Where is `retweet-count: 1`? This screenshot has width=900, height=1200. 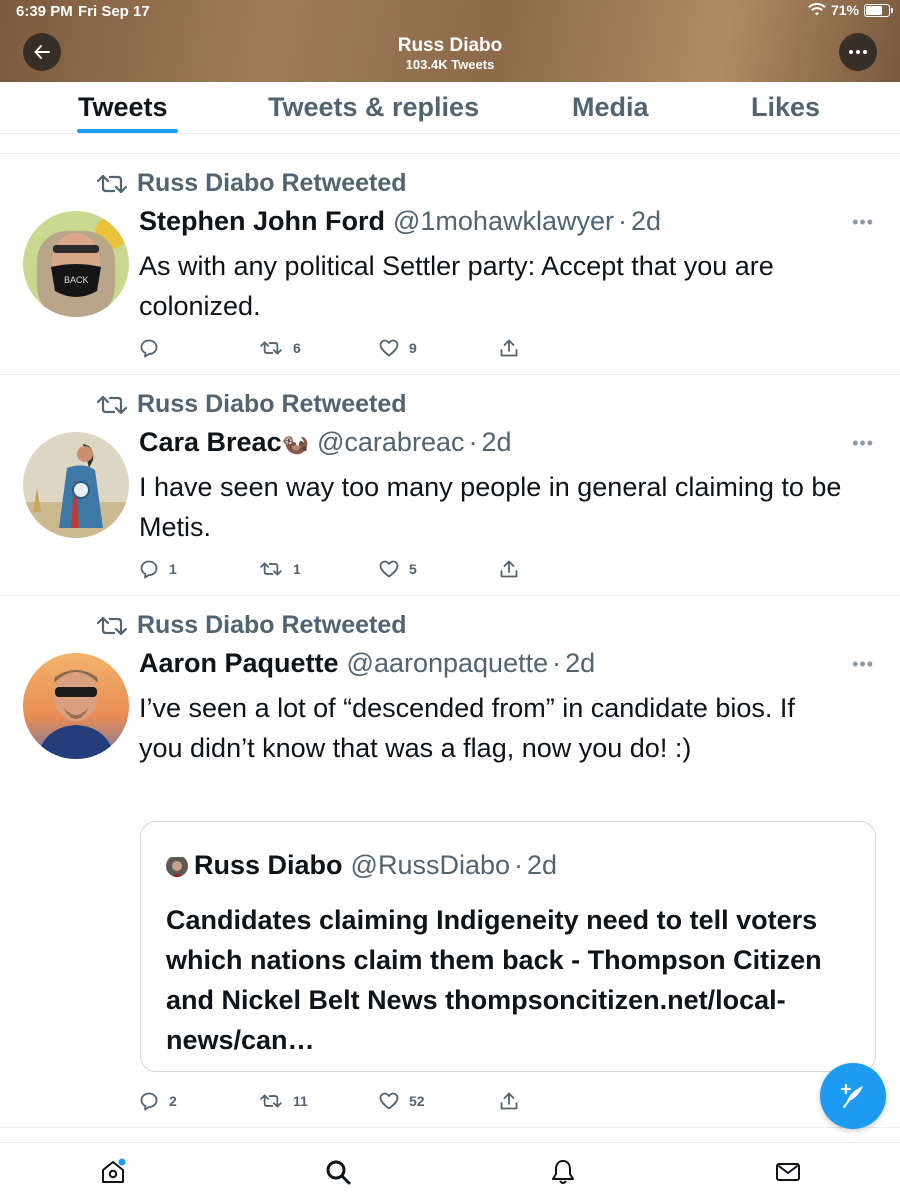
retweet-count: 1 is located at coordinates (297, 569).